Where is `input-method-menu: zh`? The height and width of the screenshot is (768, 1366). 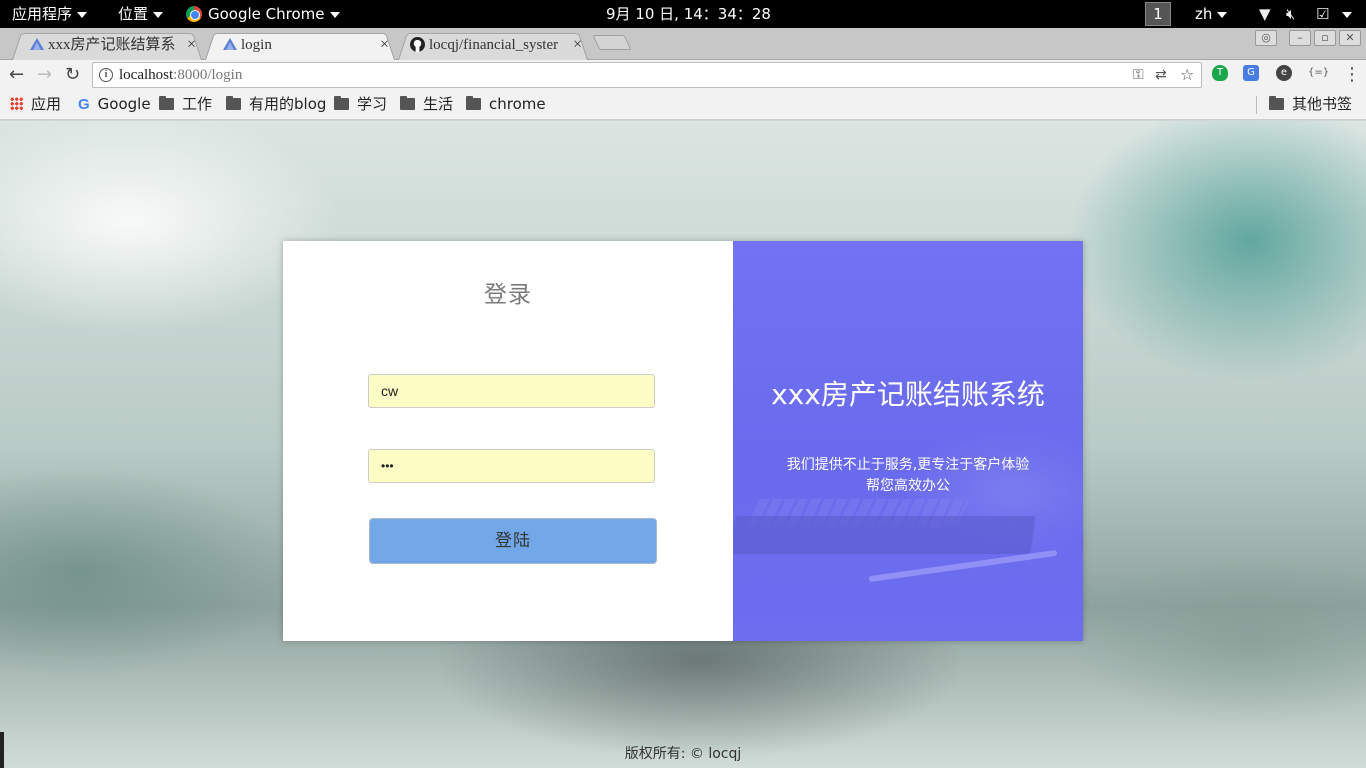
input-method-menu: zh is located at coordinates (1211, 14).